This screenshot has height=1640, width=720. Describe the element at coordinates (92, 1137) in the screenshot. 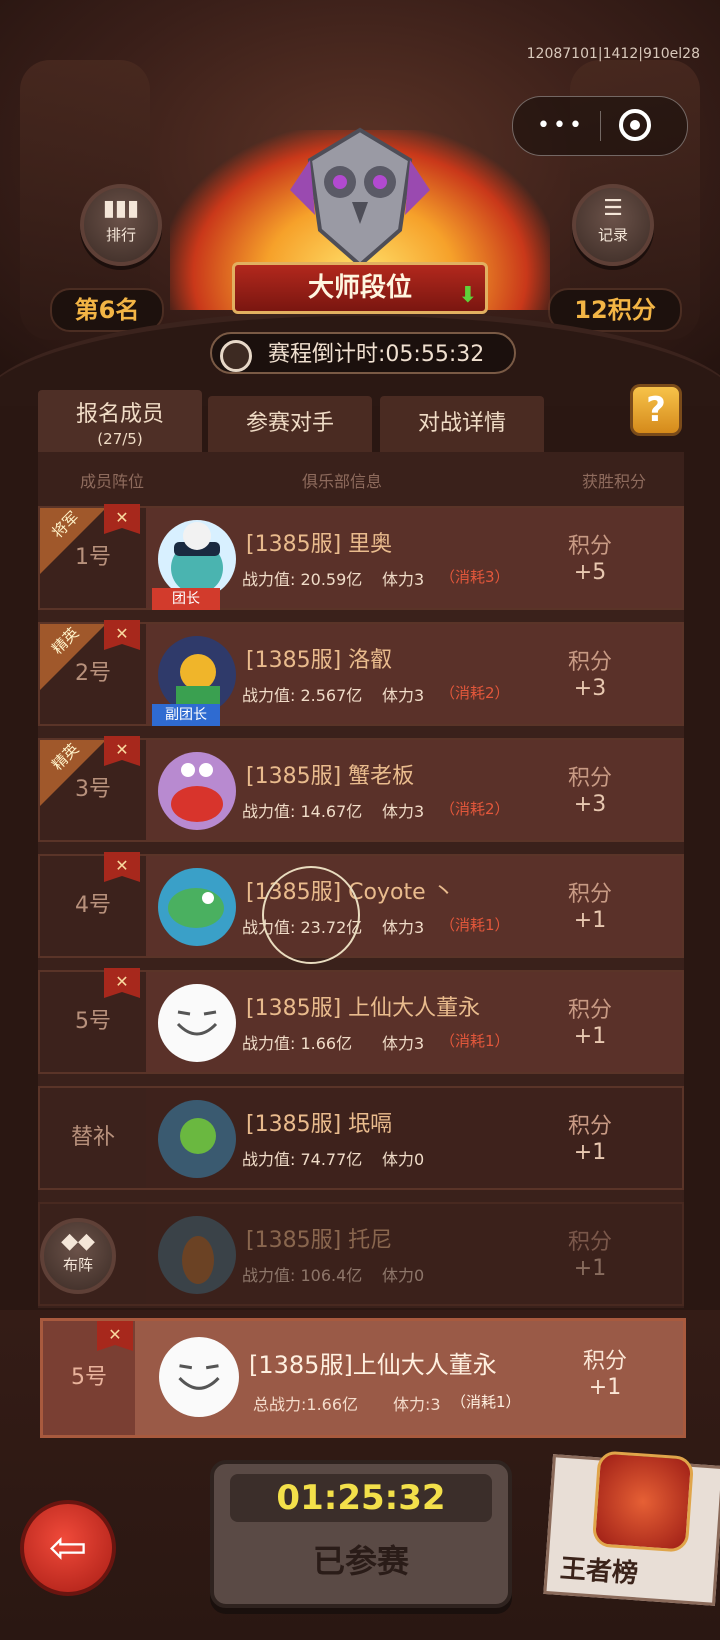

I see `slot-number: 替补` at that location.